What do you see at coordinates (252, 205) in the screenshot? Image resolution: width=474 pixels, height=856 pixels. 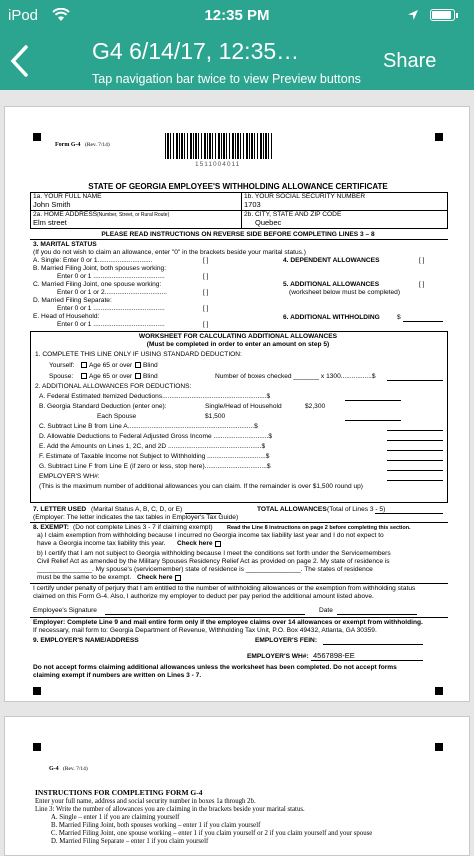 I see `ssn-field: 1703` at bounding box center [252, 205].